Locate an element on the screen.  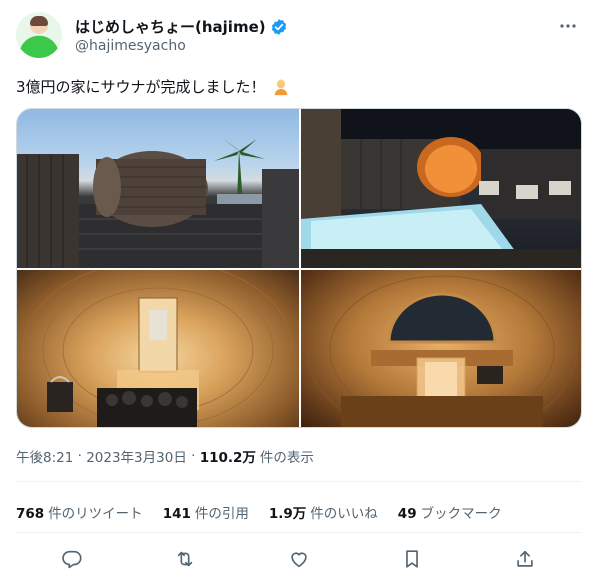
bookmark-icon is located at coordinates (412, 559).